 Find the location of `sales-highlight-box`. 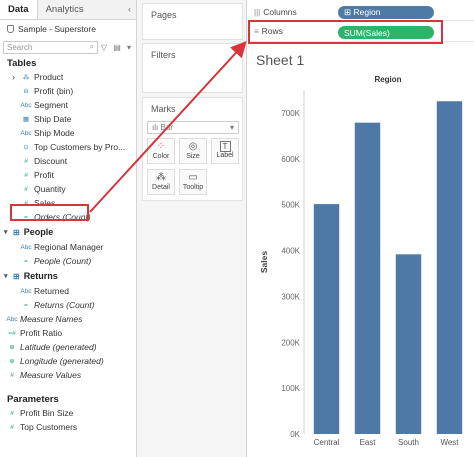

sales-highlight-box is located at coordinates (49, 212).